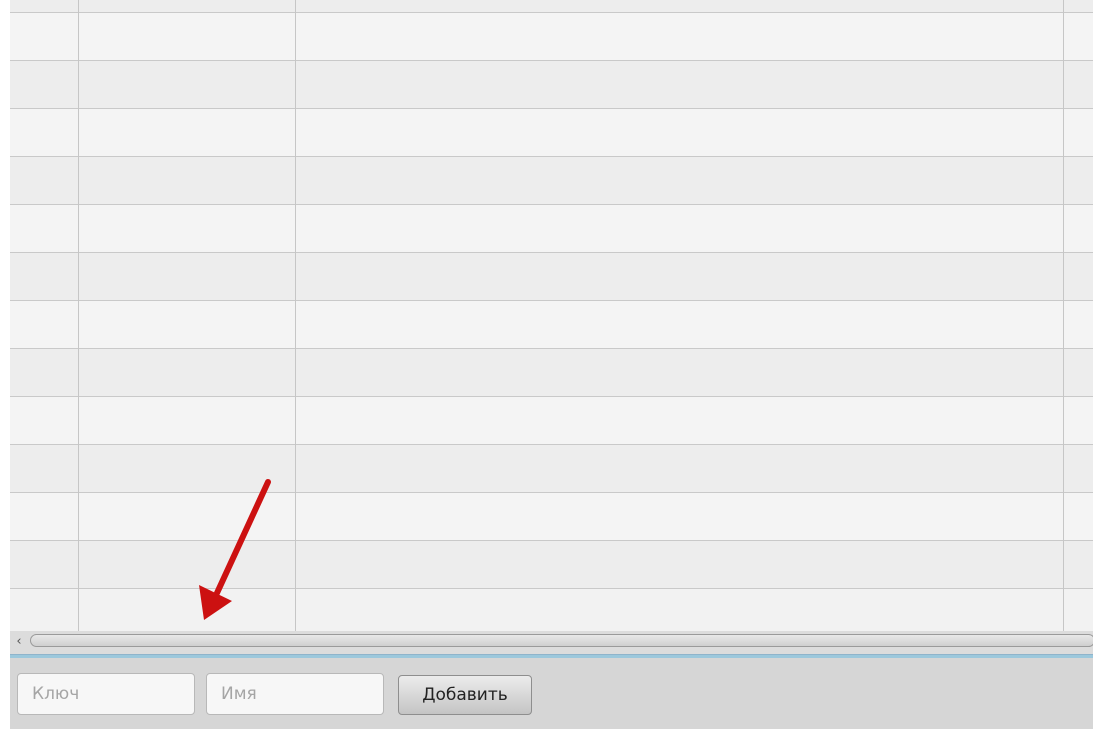 This screenshot has height=729, width=1093. I want to click on chevron-left-icon: ‹, so click(19, 642).